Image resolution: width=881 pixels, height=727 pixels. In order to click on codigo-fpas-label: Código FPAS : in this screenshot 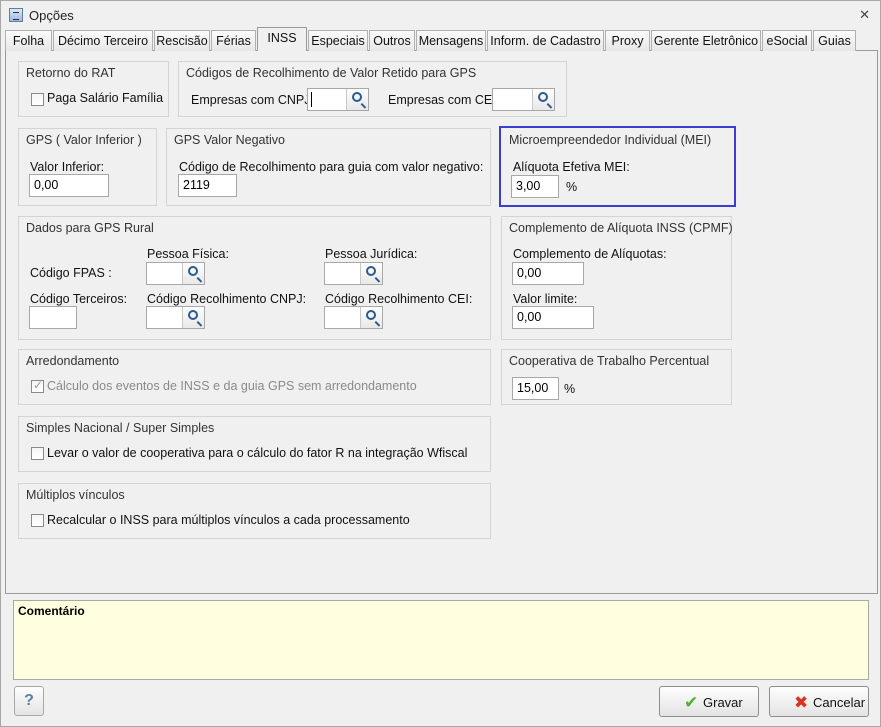, I will do `click(71, 273)`.